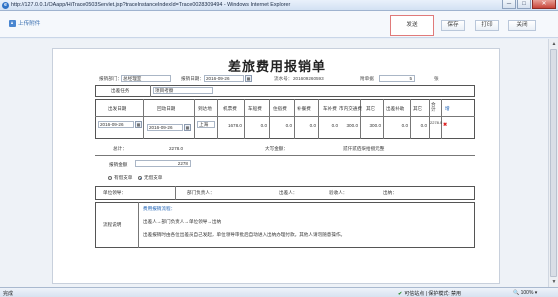  Describe the element at coordinates (256, 125) in the screenshot. I see `trip-train-value: 0.0` at that location.